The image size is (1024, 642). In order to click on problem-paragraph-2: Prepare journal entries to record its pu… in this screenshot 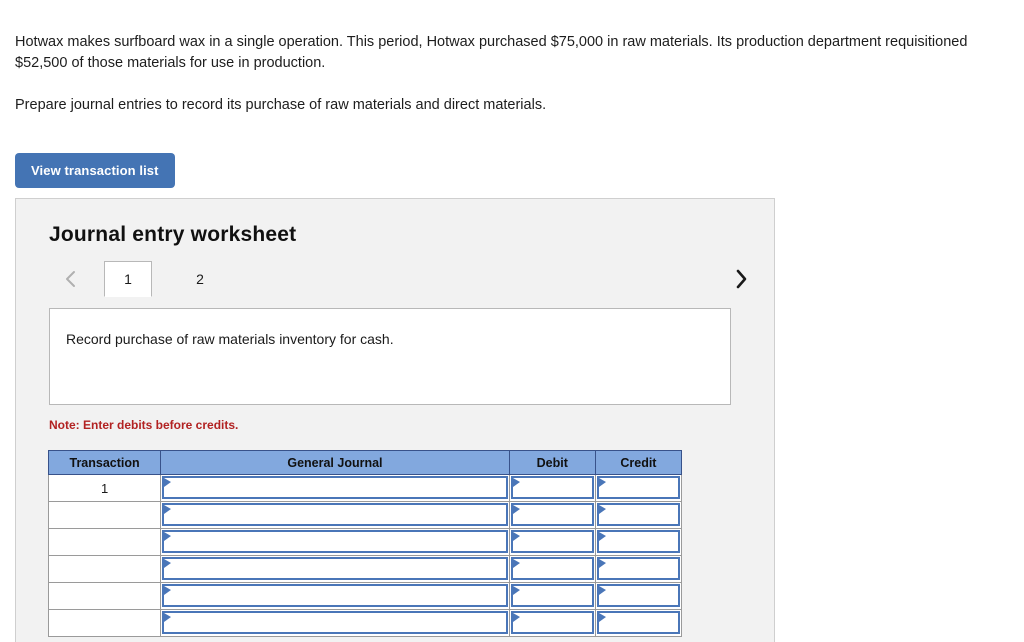, I will do `click(281, 105)`.